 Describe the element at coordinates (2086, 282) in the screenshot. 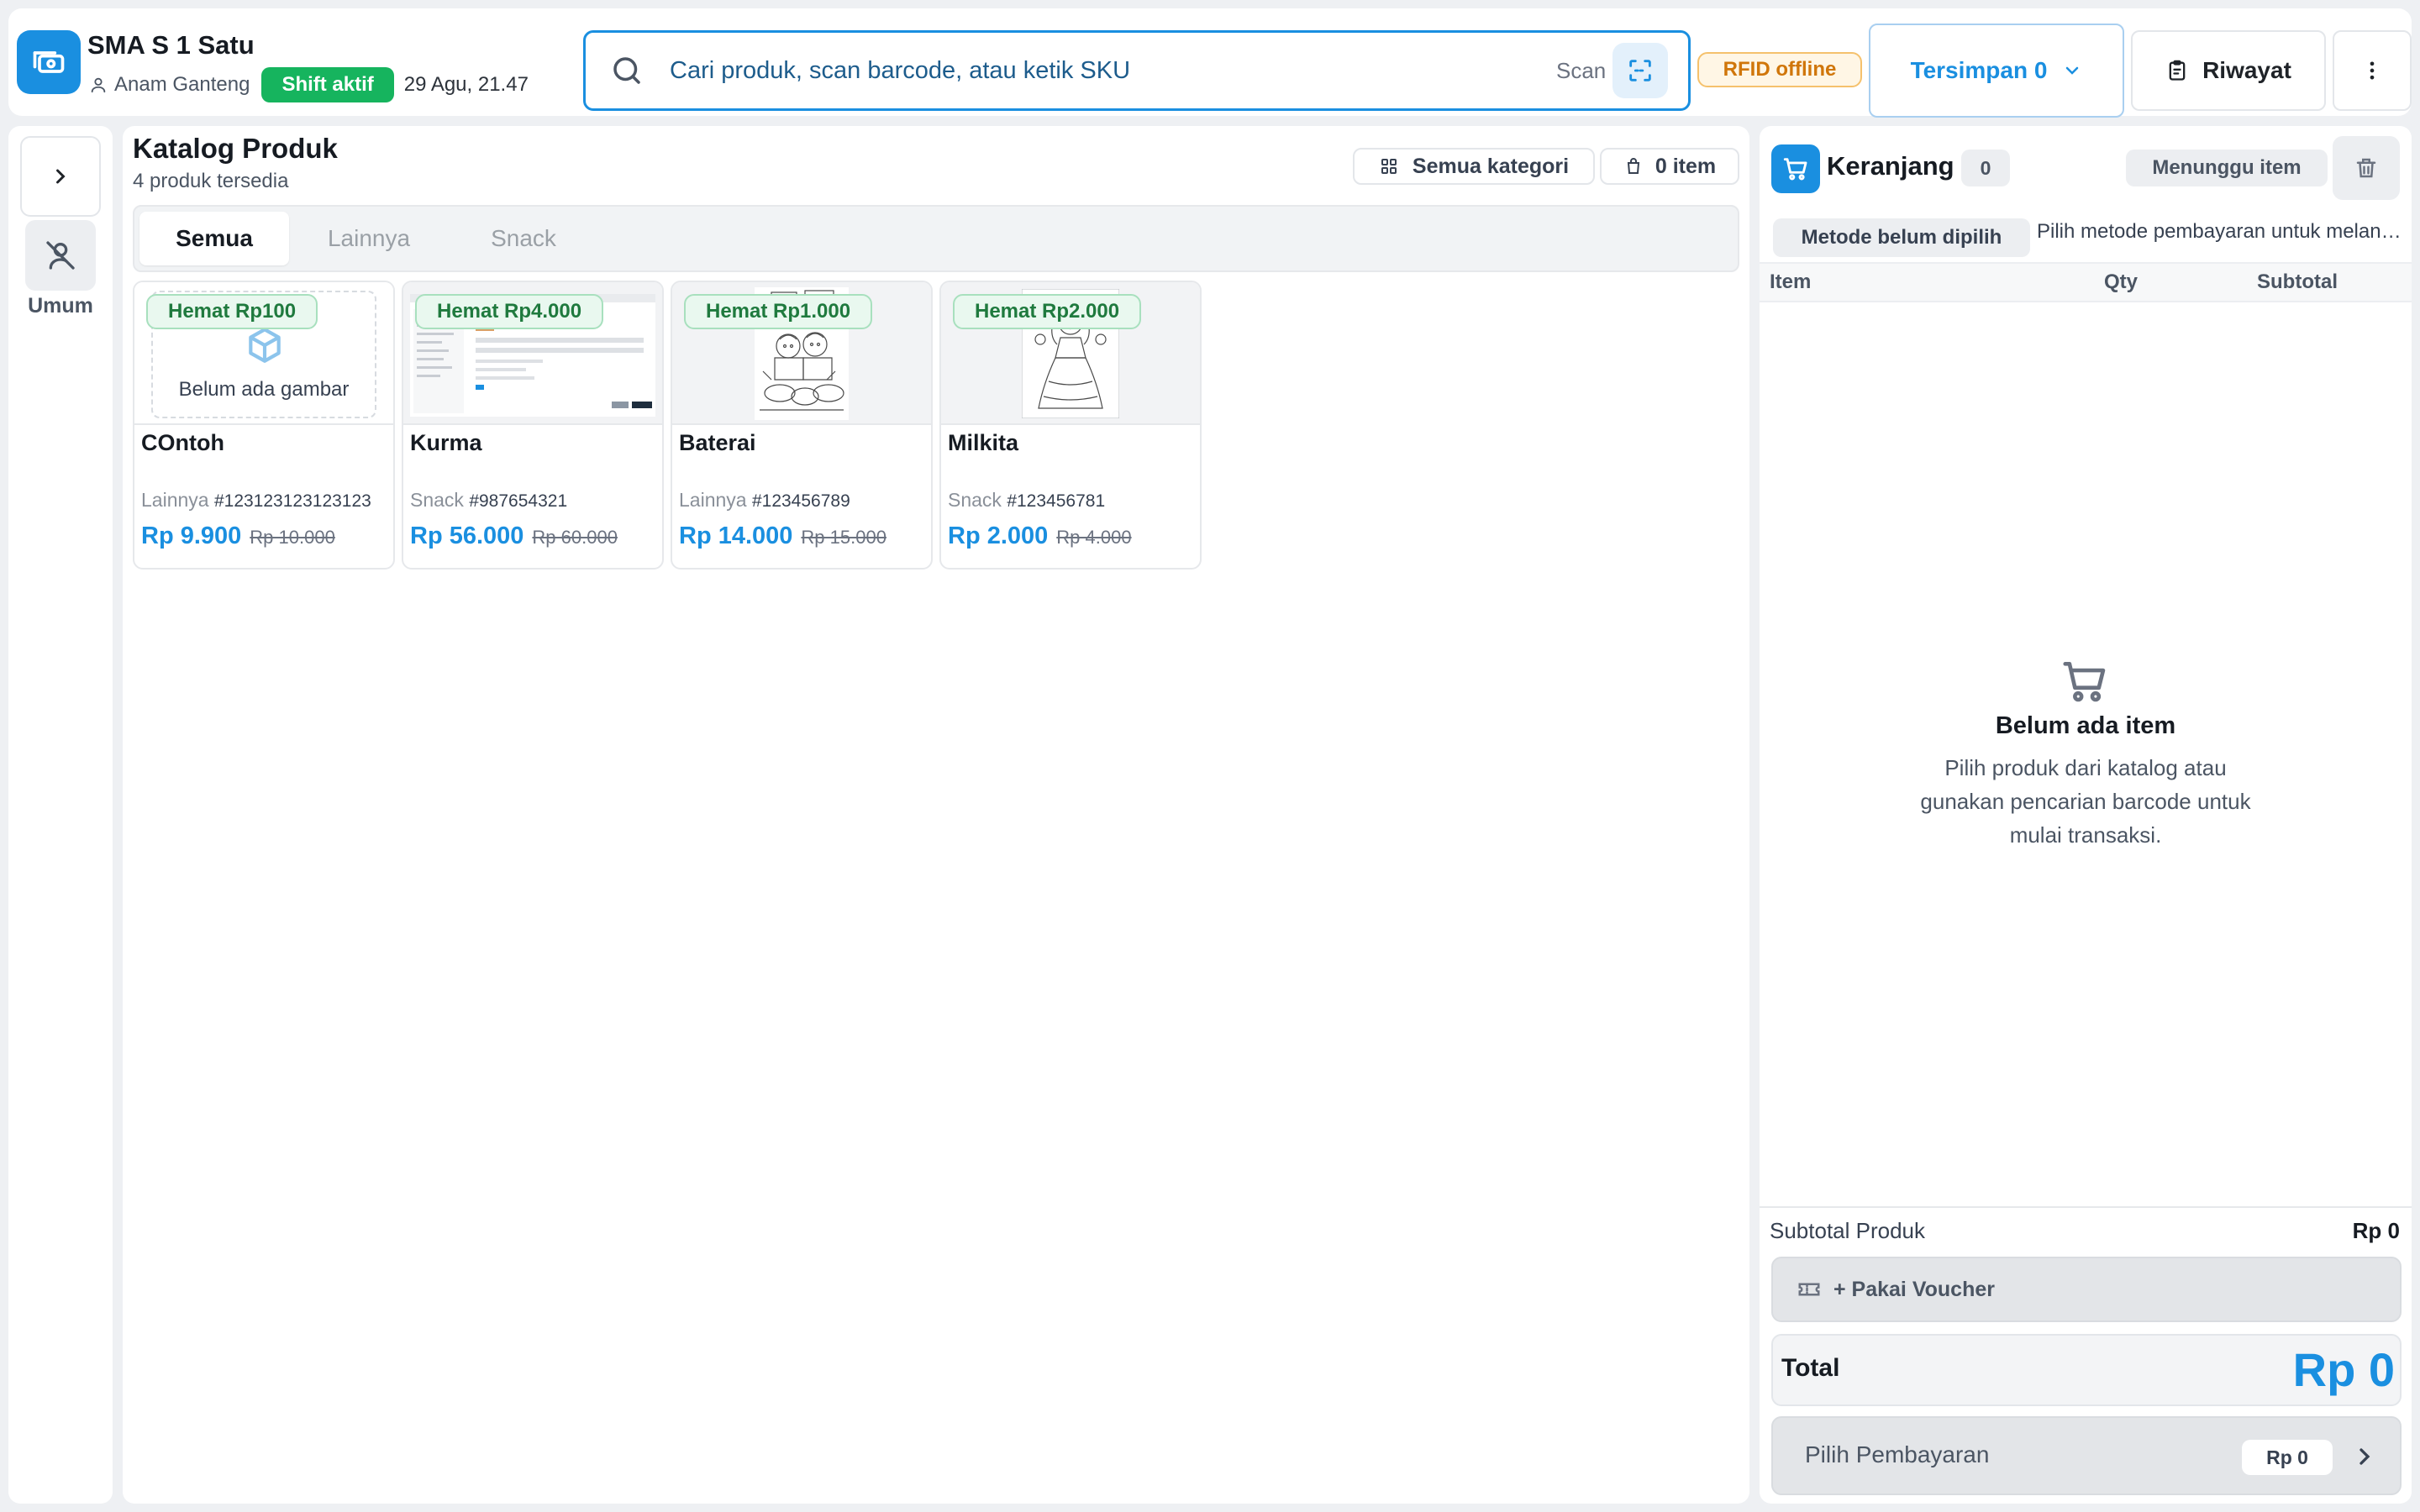

I see `cart-table-header: Item Qty Subtotal` at that location.